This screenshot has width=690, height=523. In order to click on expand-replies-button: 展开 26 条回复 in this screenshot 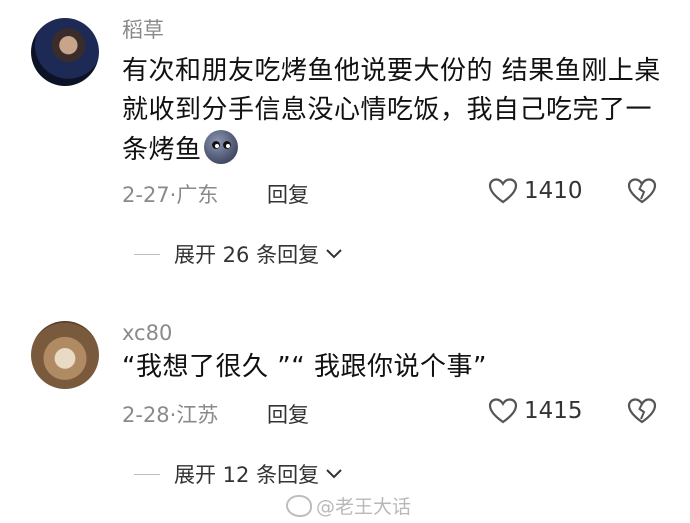, I will do `click(238, 254)`.